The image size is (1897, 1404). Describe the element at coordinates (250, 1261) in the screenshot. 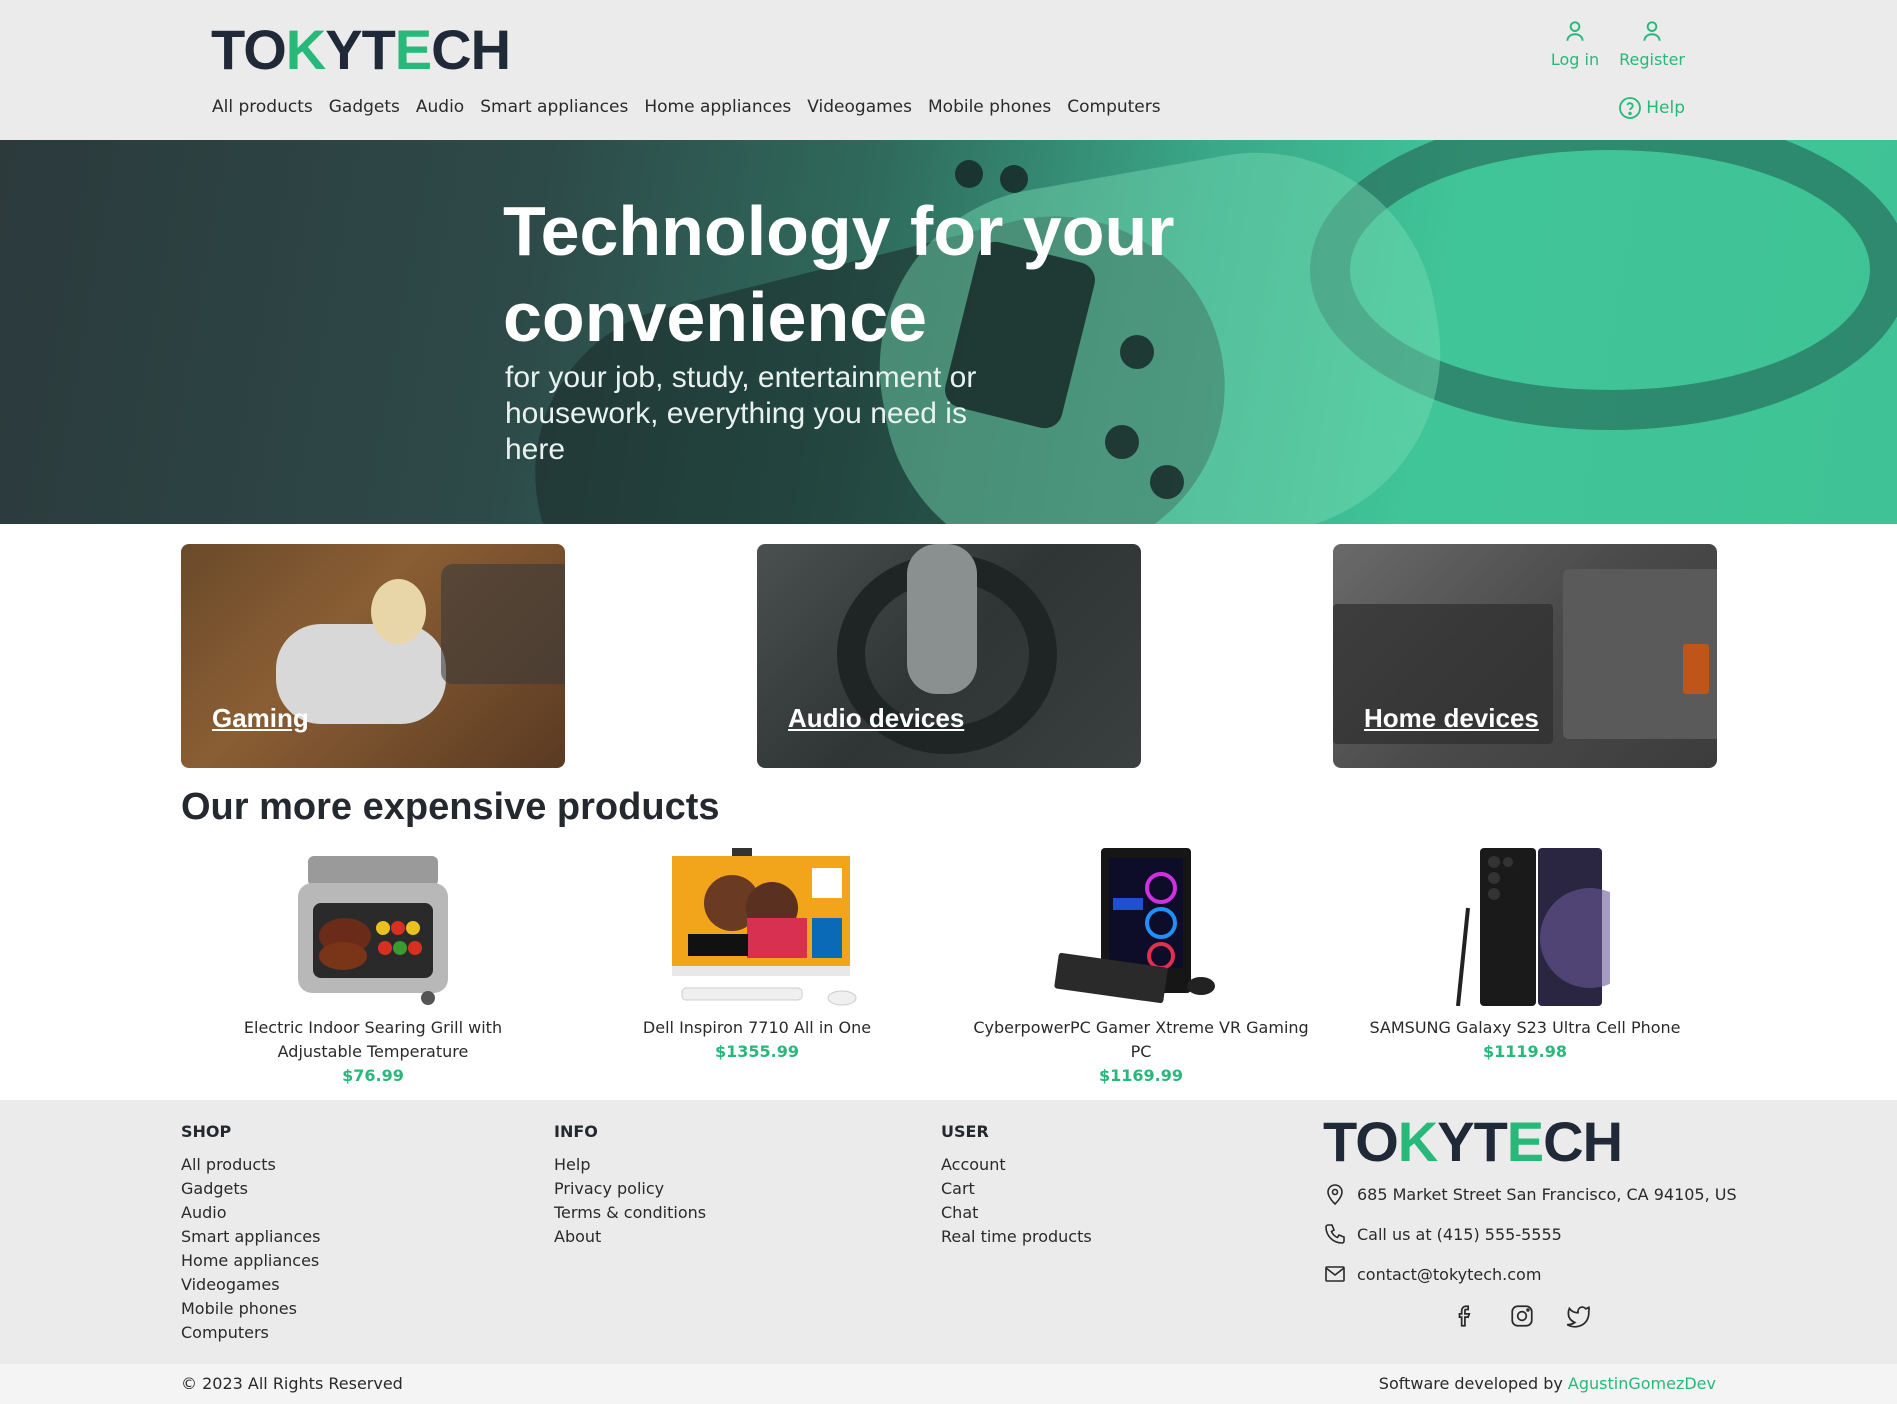

I see `footer-link: Home appliances` at that location.